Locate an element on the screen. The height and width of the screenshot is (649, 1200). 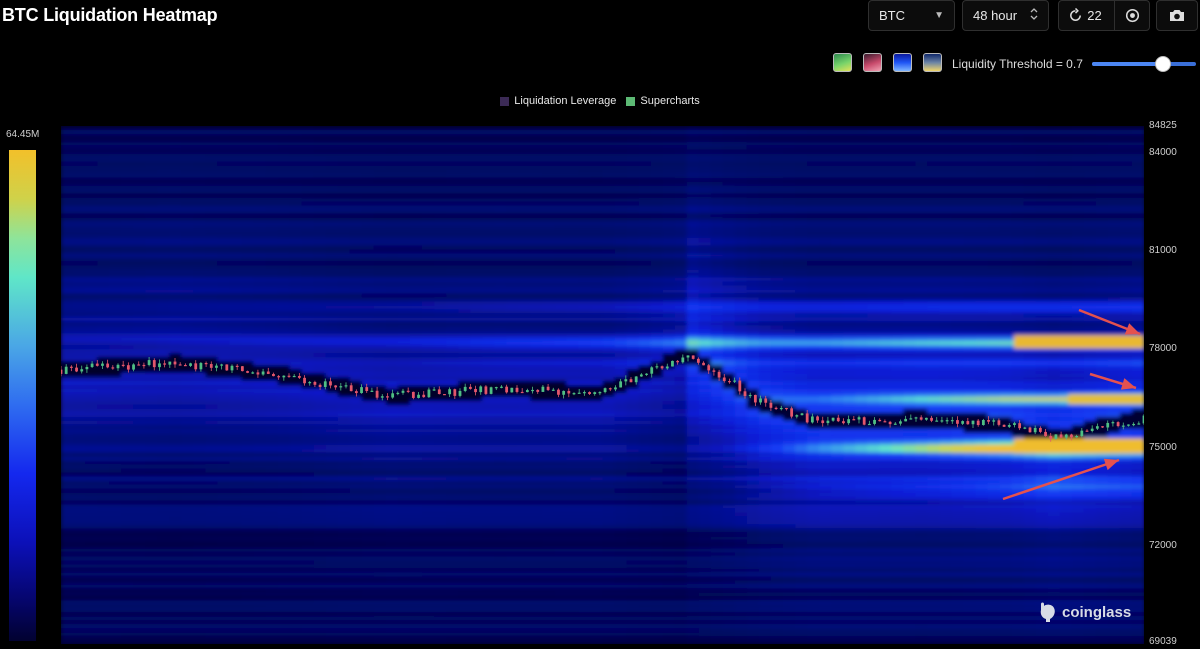
threshold-slider is located at coordinates (1144, 64).